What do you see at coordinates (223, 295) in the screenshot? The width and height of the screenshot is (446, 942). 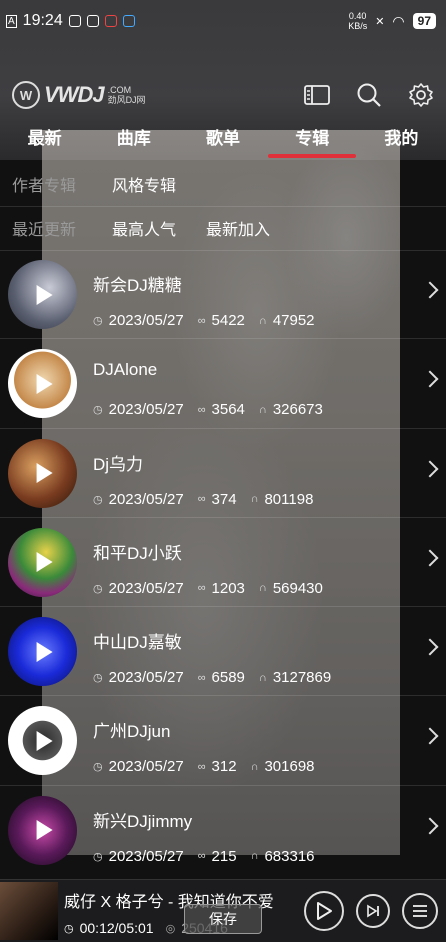 I see `album-item: 新会DJ糖糖 ◷ 2023/05/27 ∞ 5422 ∩ 47952` at bounding box center [223, 295].